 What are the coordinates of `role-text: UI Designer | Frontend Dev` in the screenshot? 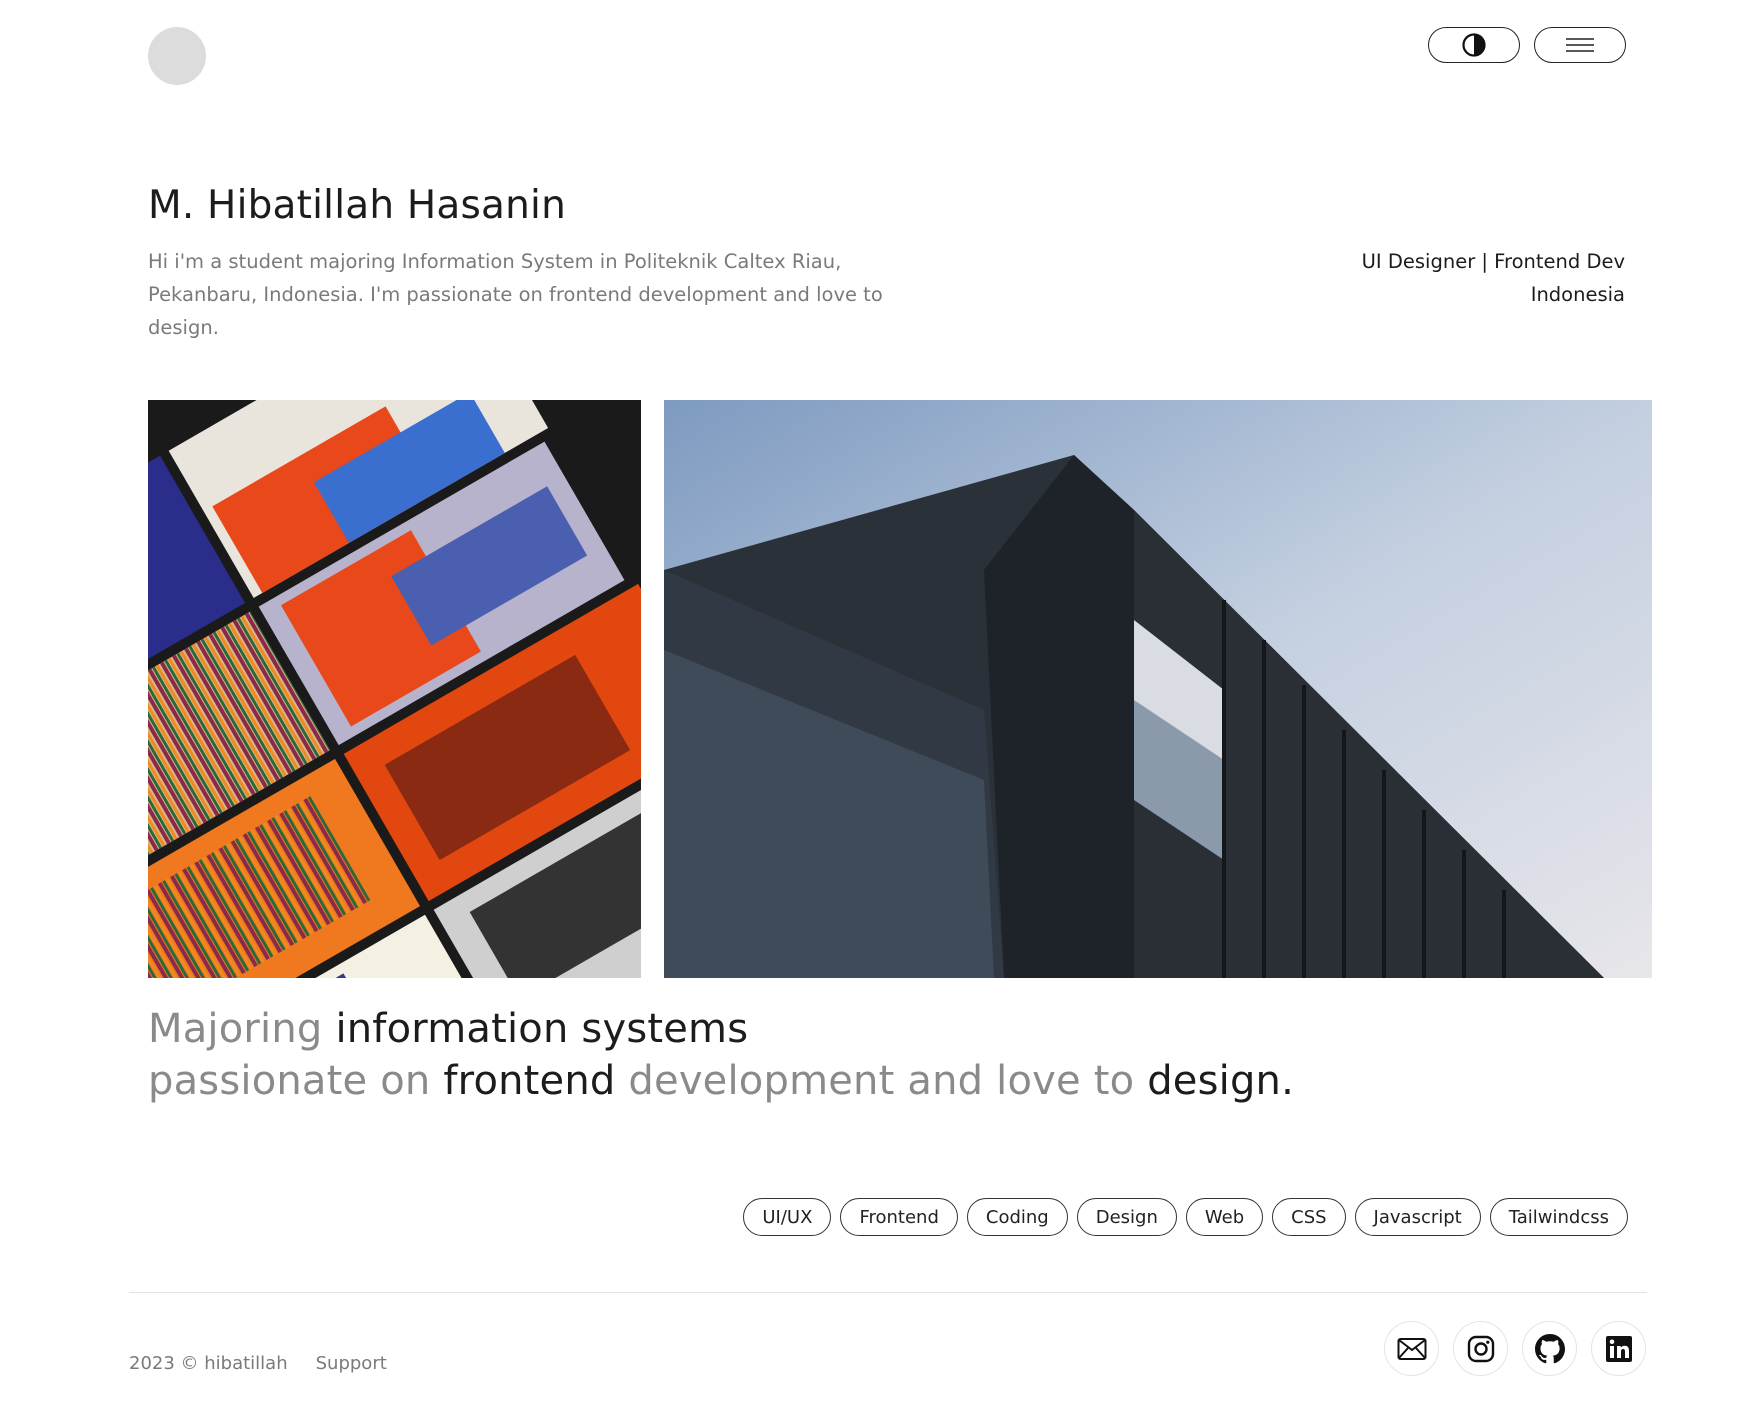 It's located at (1493, 261).